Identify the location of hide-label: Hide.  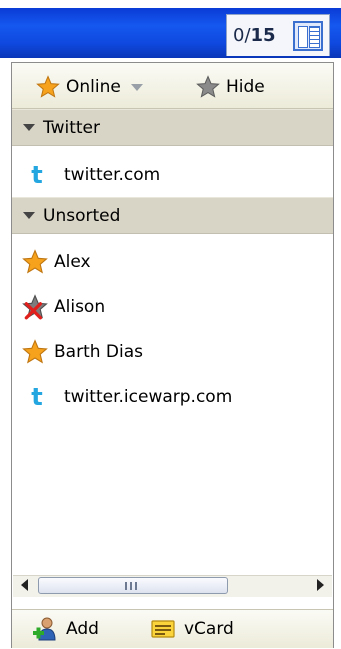
(245, 87).